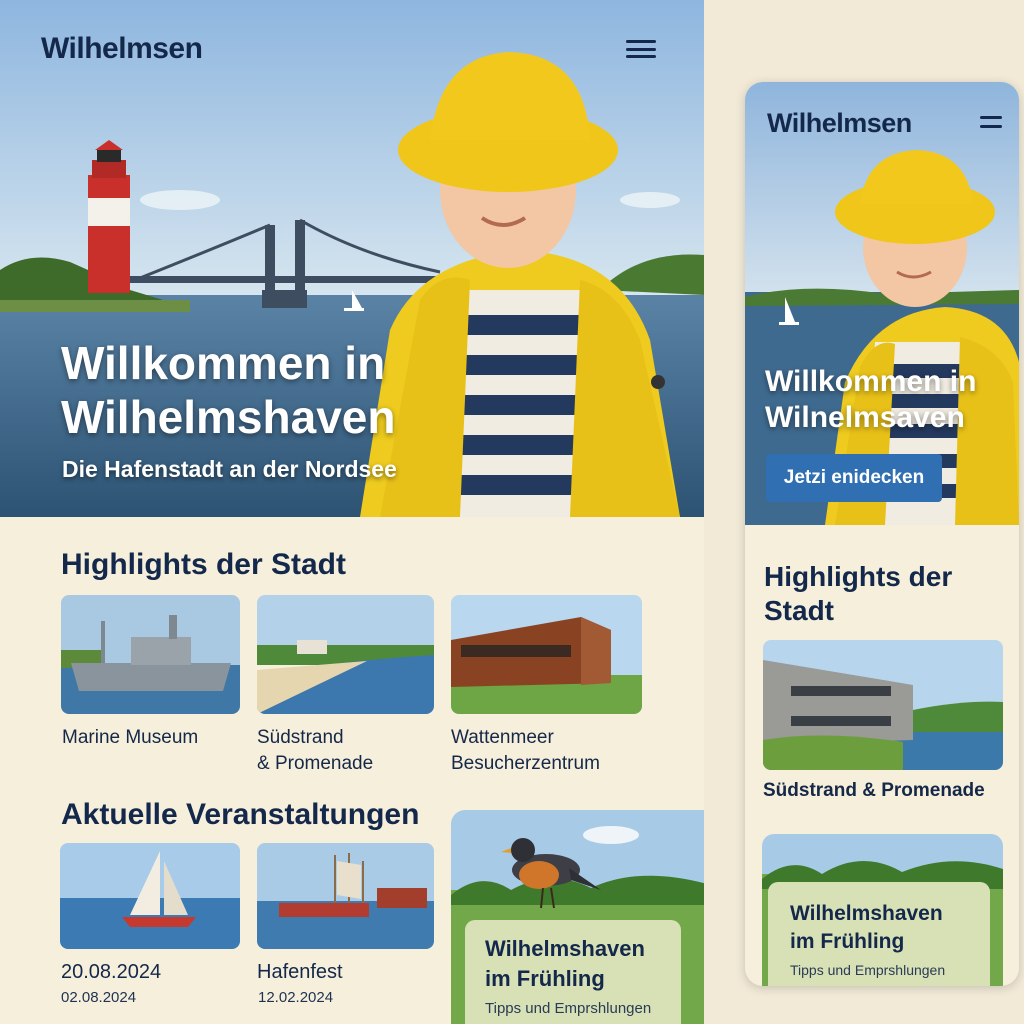 The width and height of the screenshot is (1024, 1024). Describe the element at coordinates (345, 654) in the screenshot. I see `highlight-card-image-suedstrand` at that location.